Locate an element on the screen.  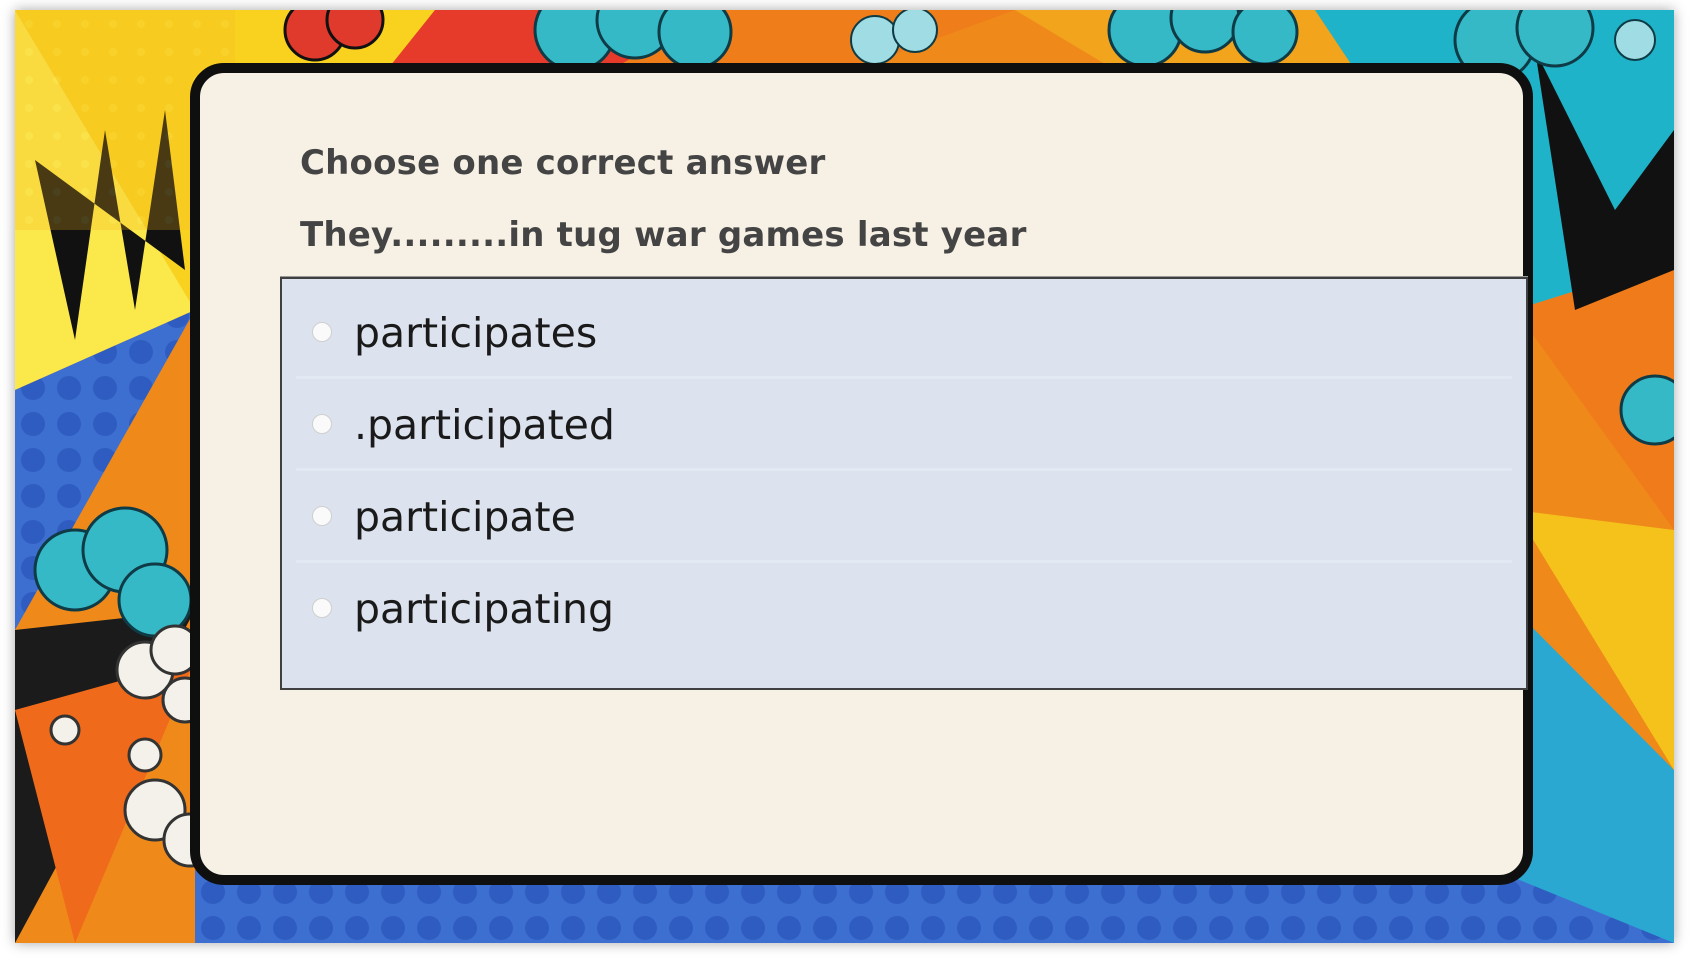
quiz-question: They.........in tug war games last year is located at coordinates (663, 235).